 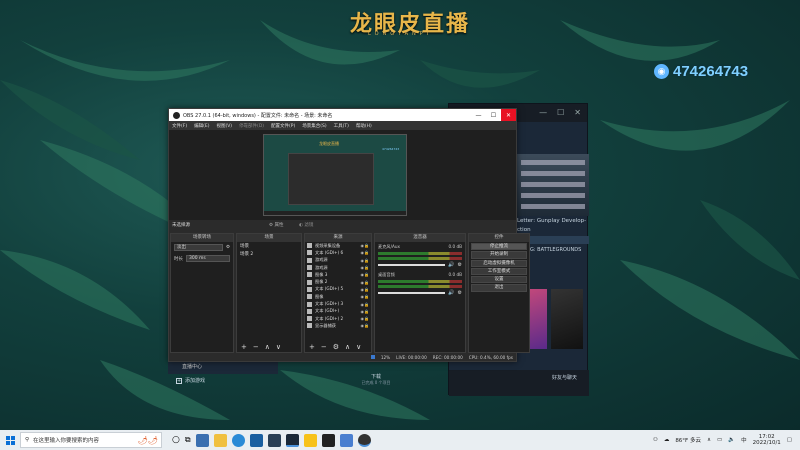 What do you see at coordinates (553, 185) in the screenshot?
I see `steam-game-banner` at bounding box center [553, 185].